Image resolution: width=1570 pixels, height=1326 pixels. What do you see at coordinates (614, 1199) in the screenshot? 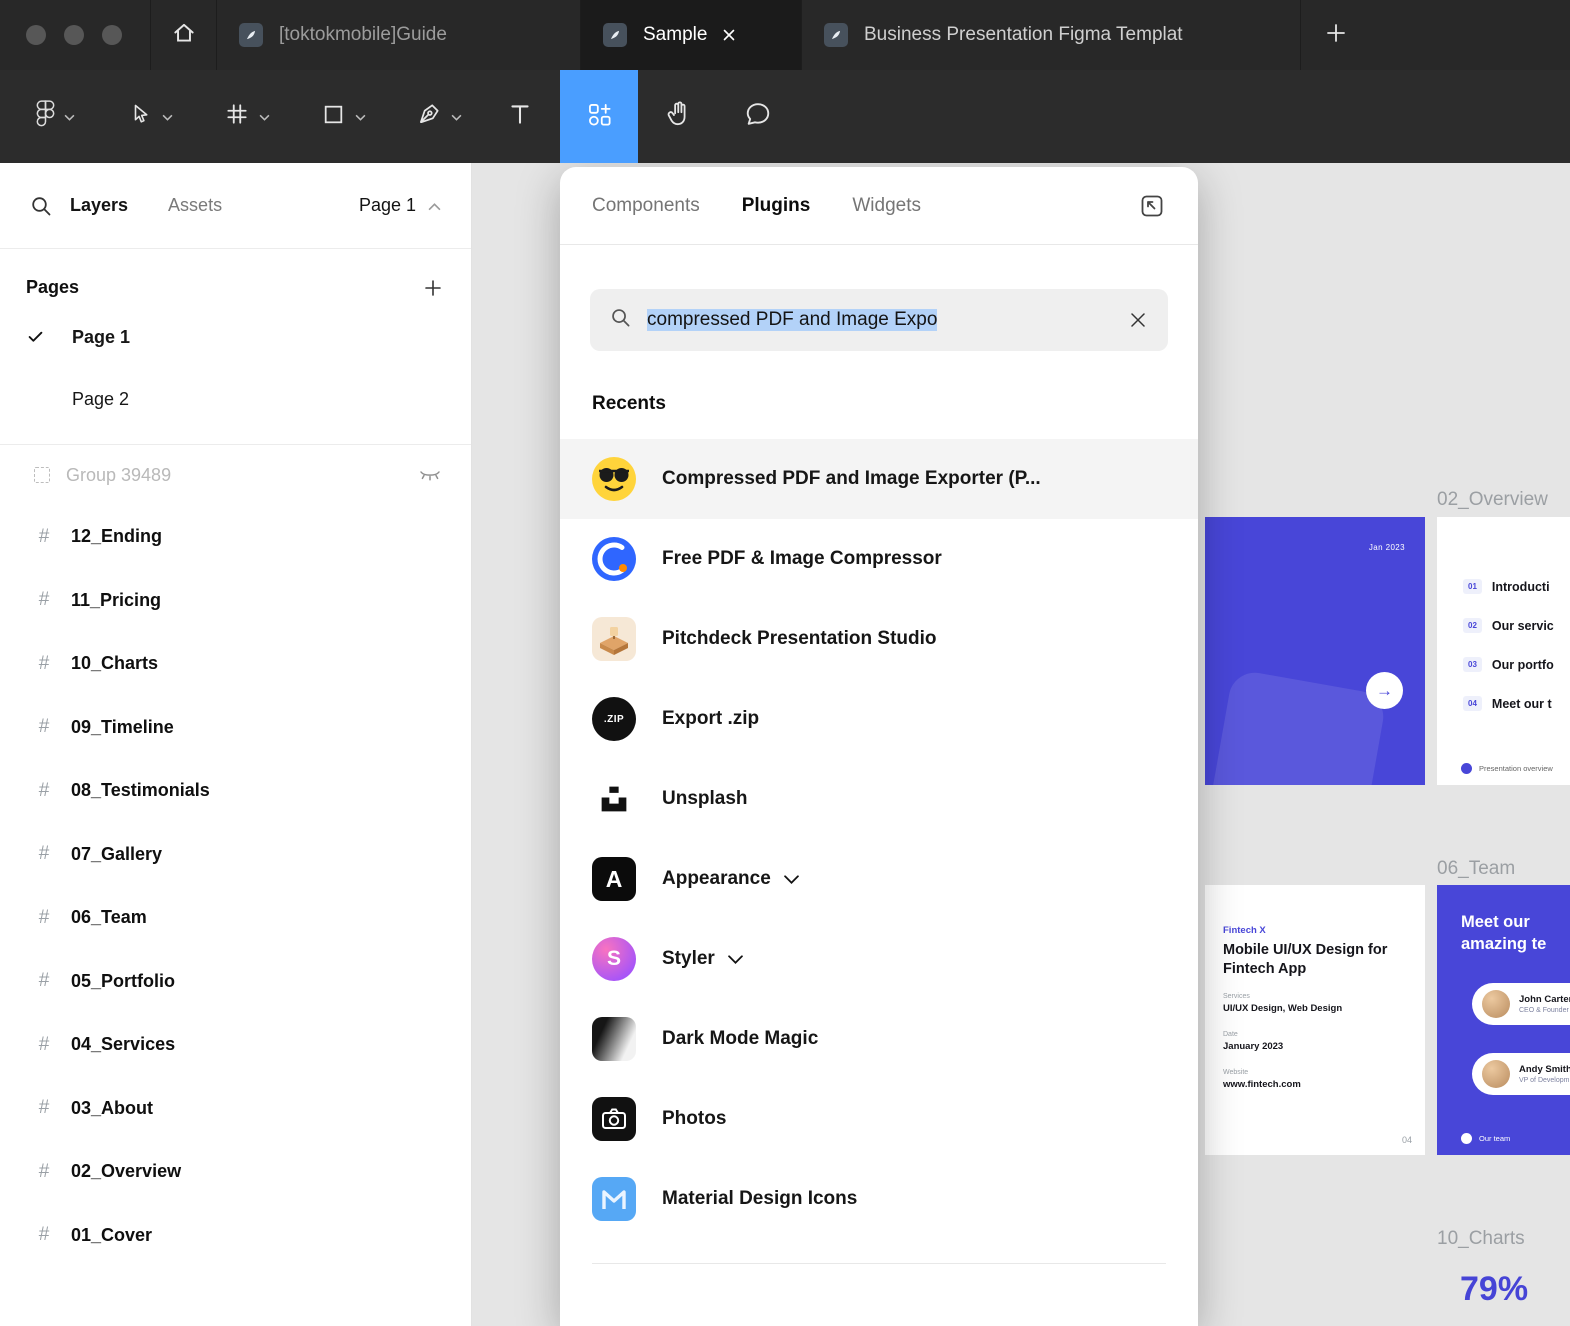
I see `material-design-icon` at bounding box center [614, 1199].